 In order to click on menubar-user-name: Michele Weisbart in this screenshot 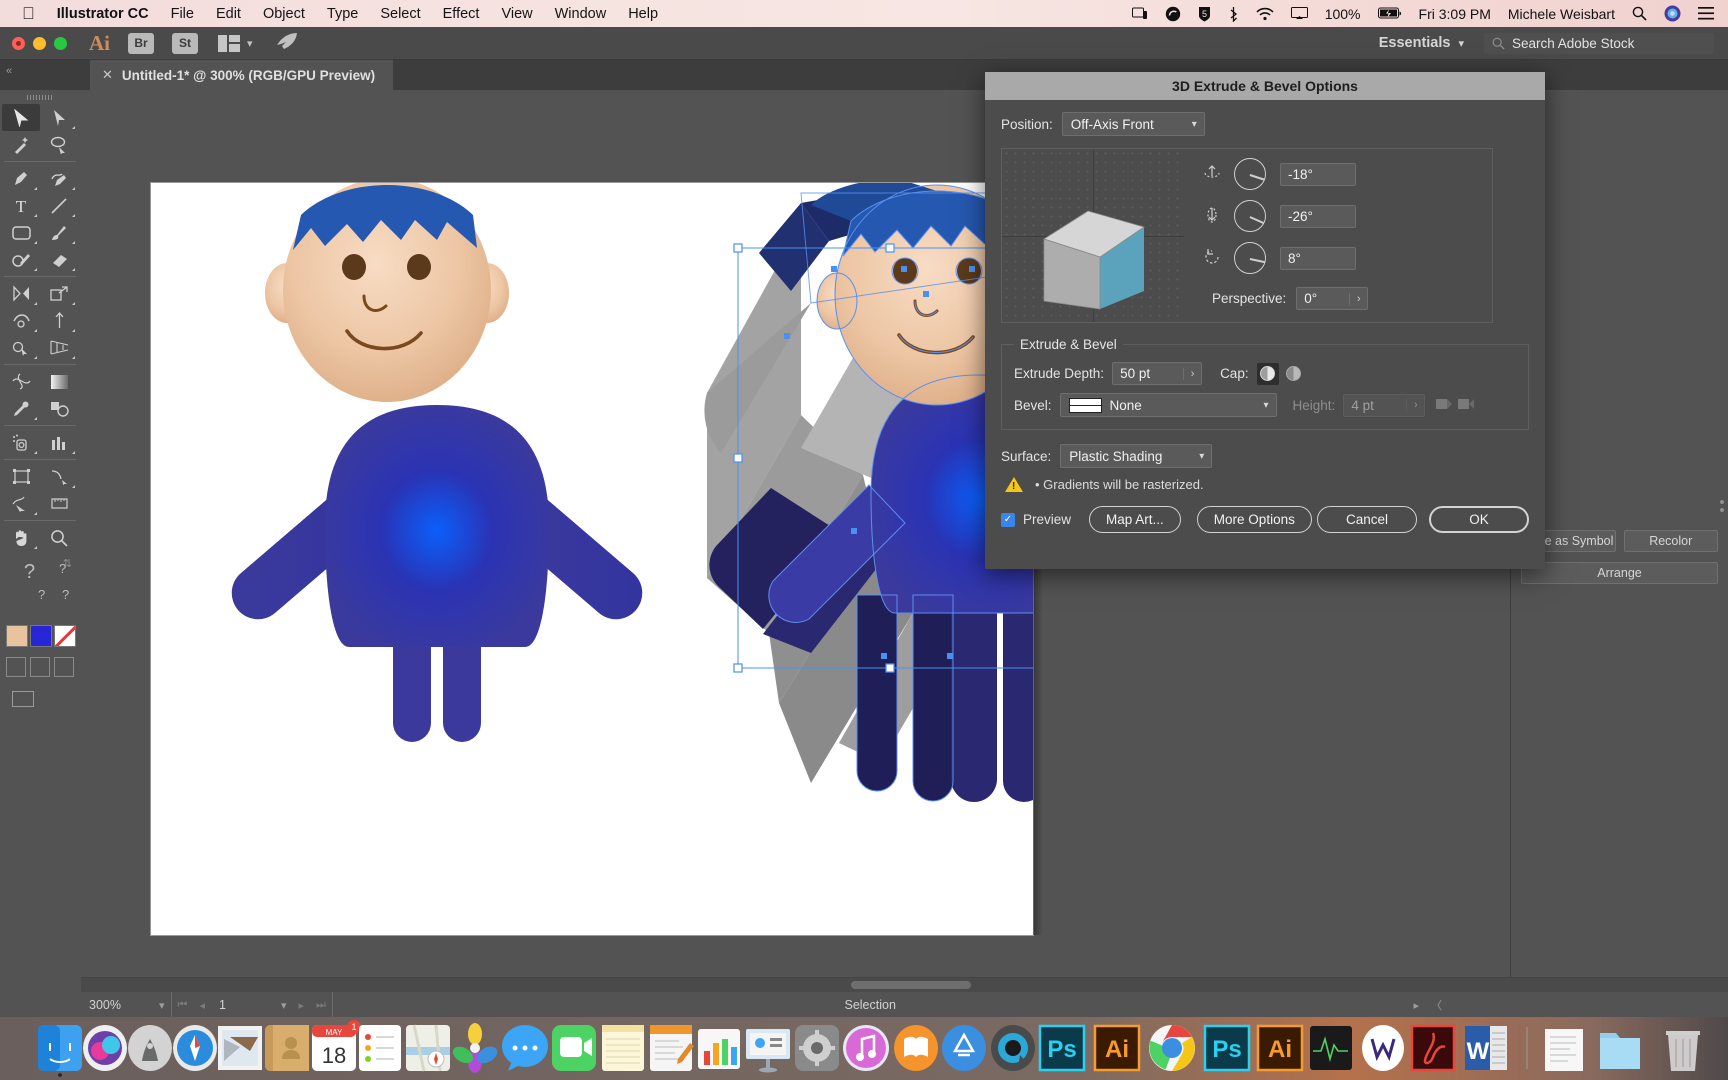, I will do `click(1561, 14)`.